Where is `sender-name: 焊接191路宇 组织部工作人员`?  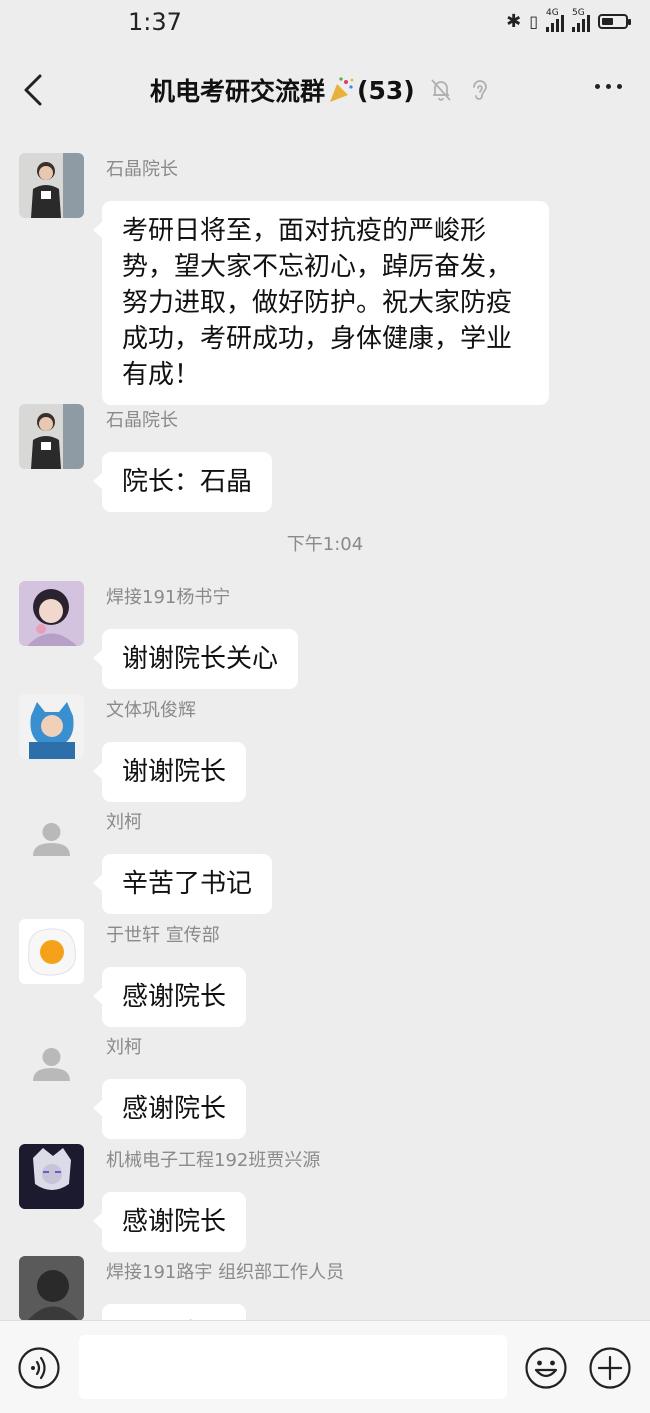
sender-name: 焊接191路宇 组织部工作人员 is located at coordinates (225, 1272).